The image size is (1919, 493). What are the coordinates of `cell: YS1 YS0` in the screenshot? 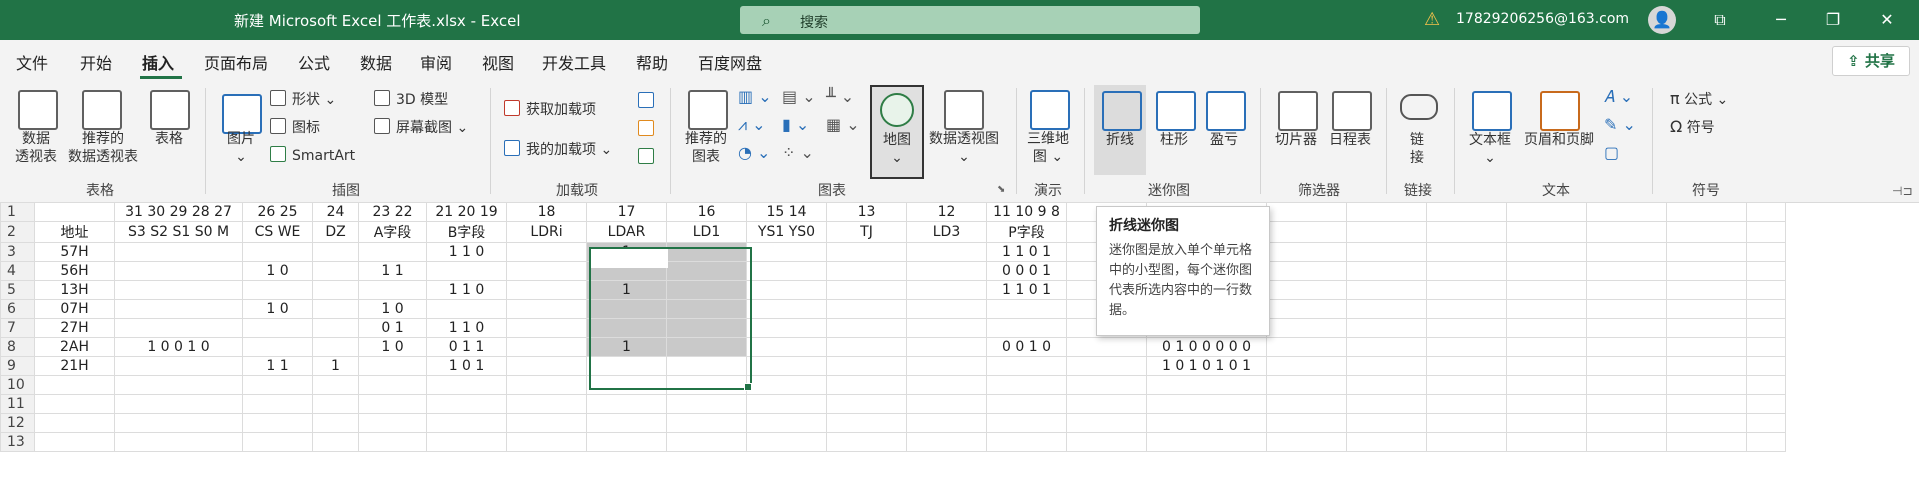 It's located at (786, 232).